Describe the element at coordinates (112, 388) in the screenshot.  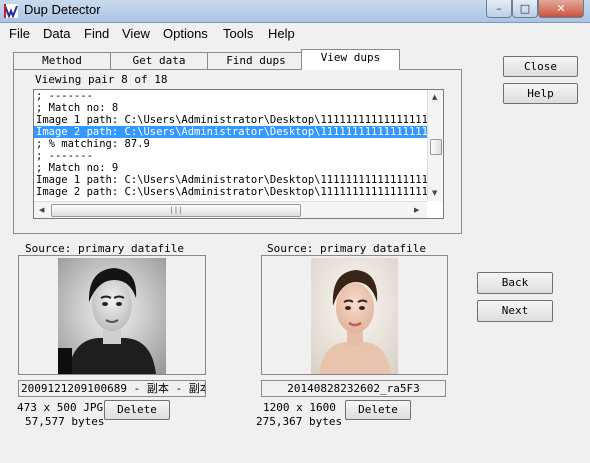
I see `left-filename-field: 2009121209100689 - 副本 - 副本` at that location.